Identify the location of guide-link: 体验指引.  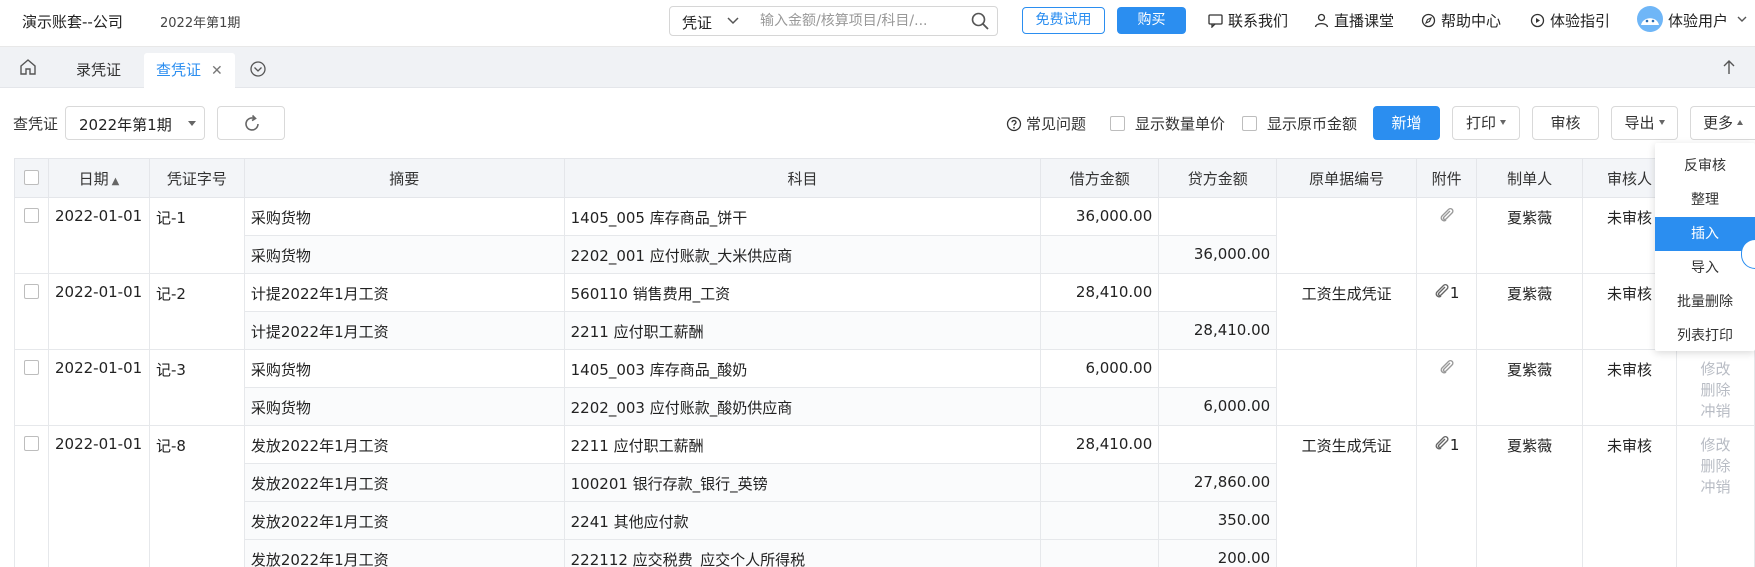
(1570, 21).